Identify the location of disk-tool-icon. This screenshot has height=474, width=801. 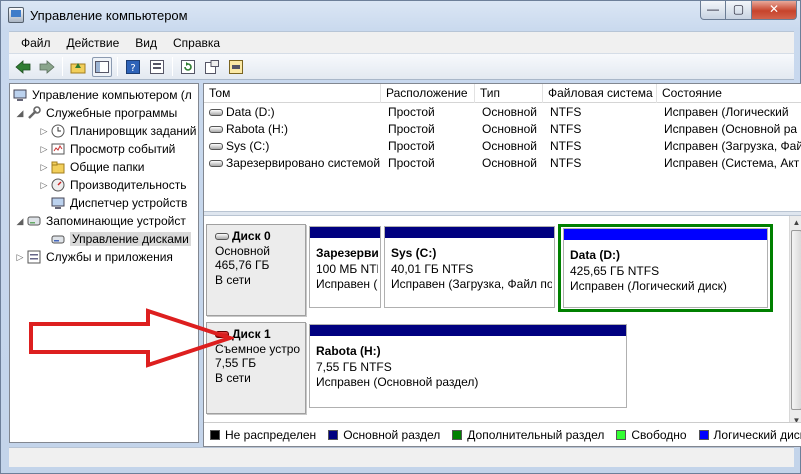
(236, 67).